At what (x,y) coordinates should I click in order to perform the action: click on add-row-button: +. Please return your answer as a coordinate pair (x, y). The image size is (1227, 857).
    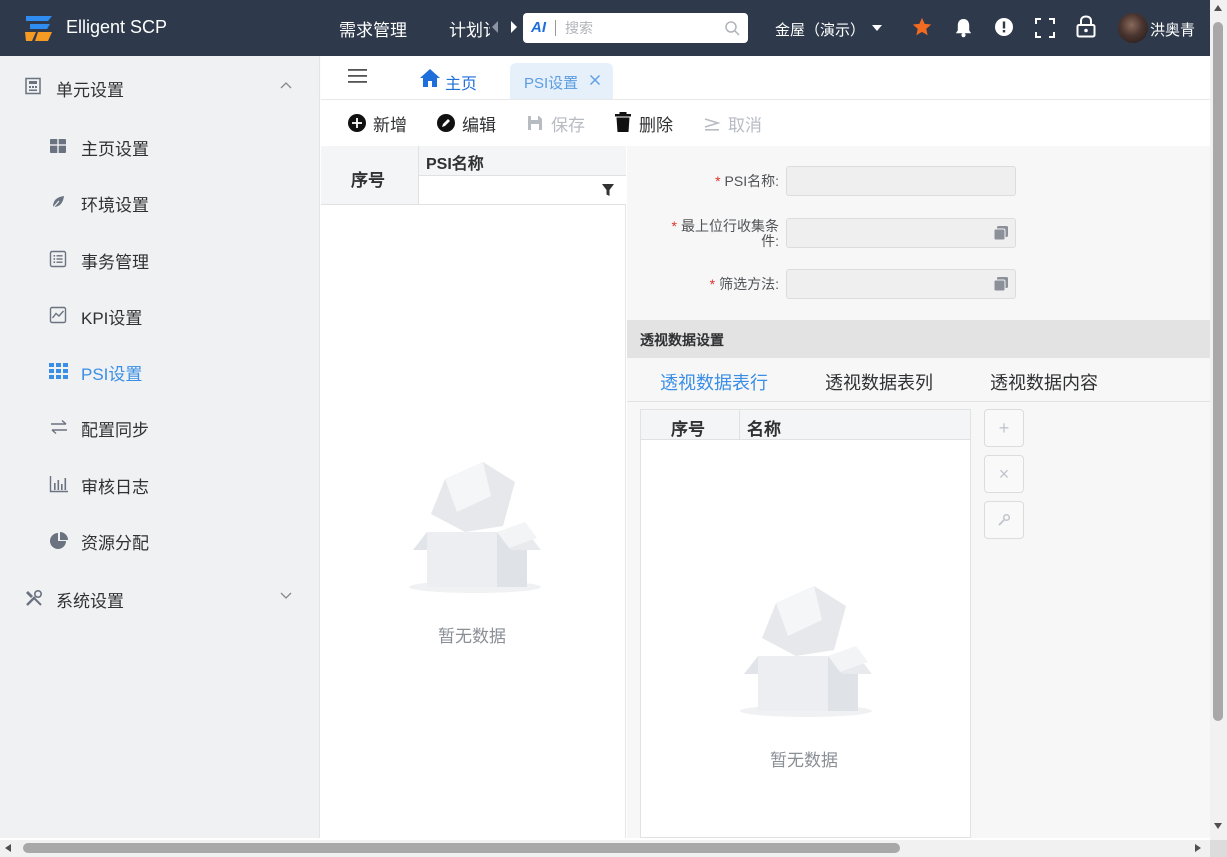
    Looking at the image, I should click on (1004, 428).